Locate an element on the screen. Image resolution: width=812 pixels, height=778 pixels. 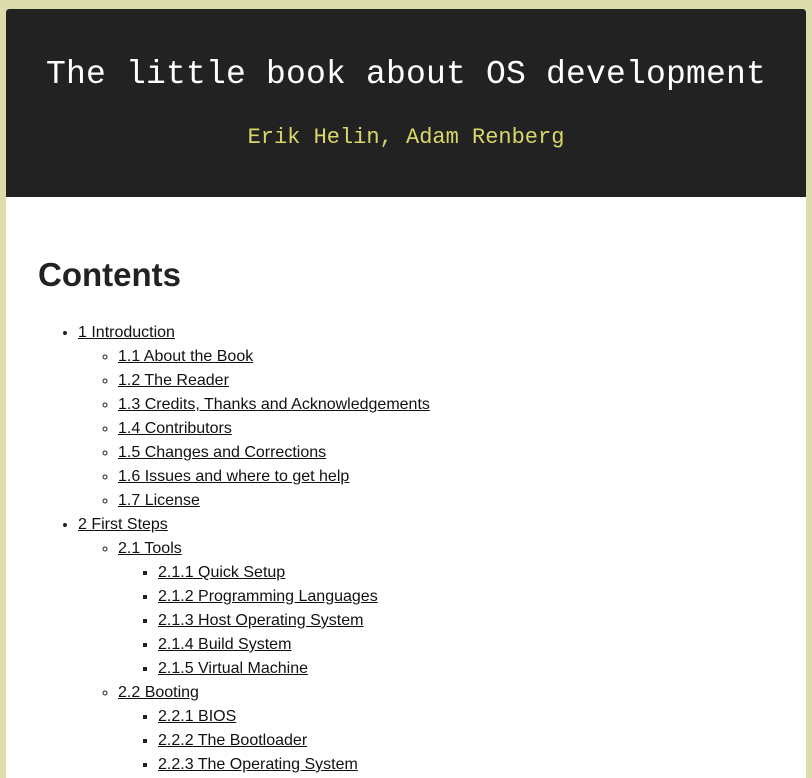
toc-link-2-1: 2.1 Tools is located at coordinates (150, 548).